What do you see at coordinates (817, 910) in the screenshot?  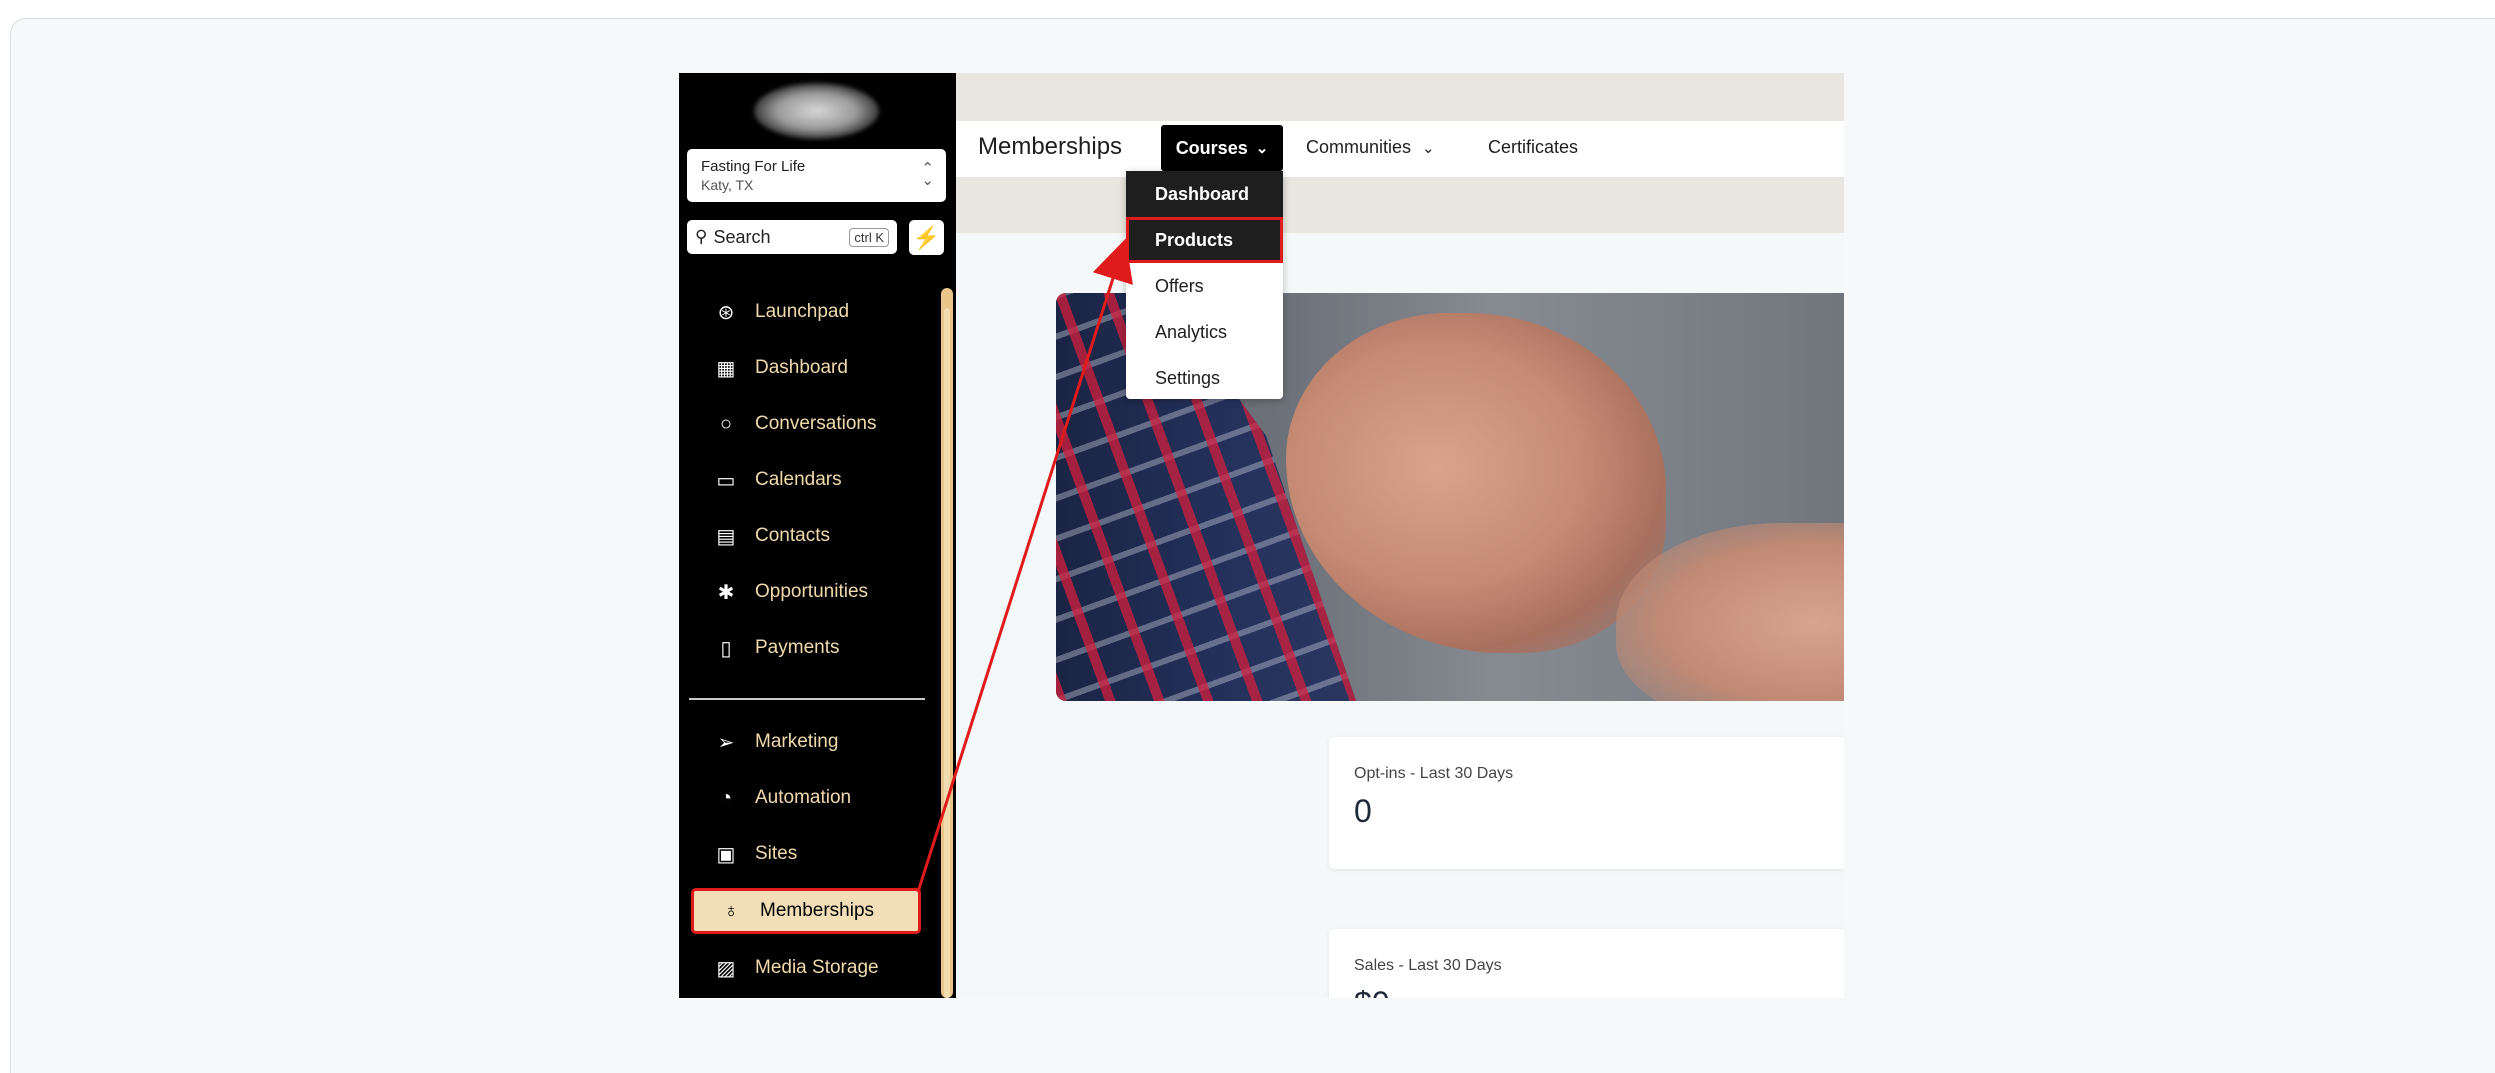 I see `sidebar-item-label: Memberships` at bounding box center [817, 910].